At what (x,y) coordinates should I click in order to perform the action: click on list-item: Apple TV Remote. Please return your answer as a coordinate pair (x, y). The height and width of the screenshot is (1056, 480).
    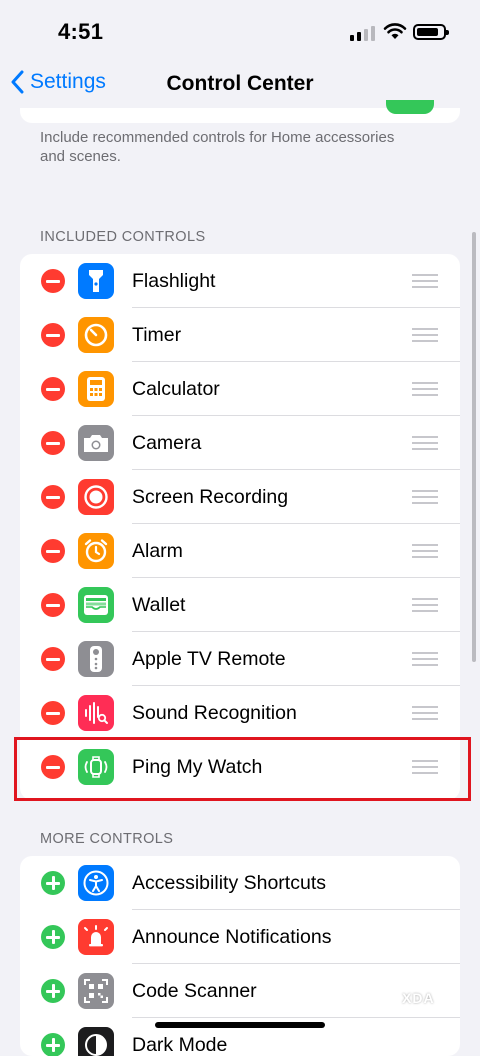
    Looking at the image, I should click on (240, 659).